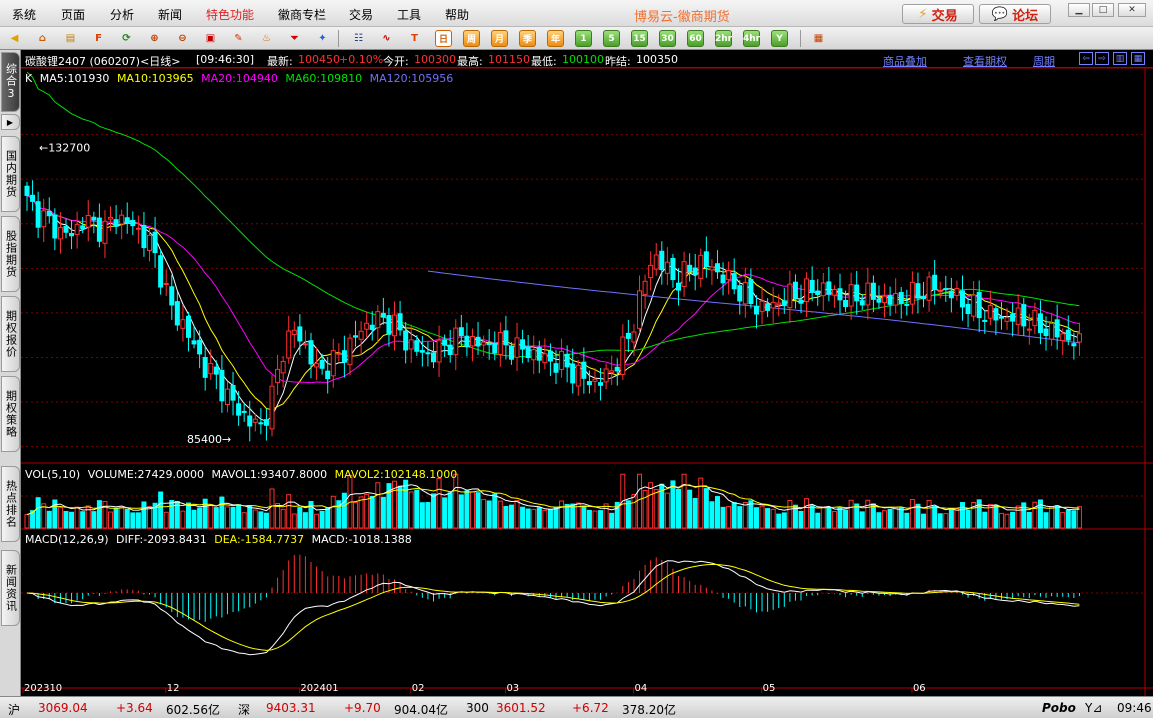 The height and width of the screenshot is (718, 1153). I want to click on period-4hr: 4hr, so click(751, 38).